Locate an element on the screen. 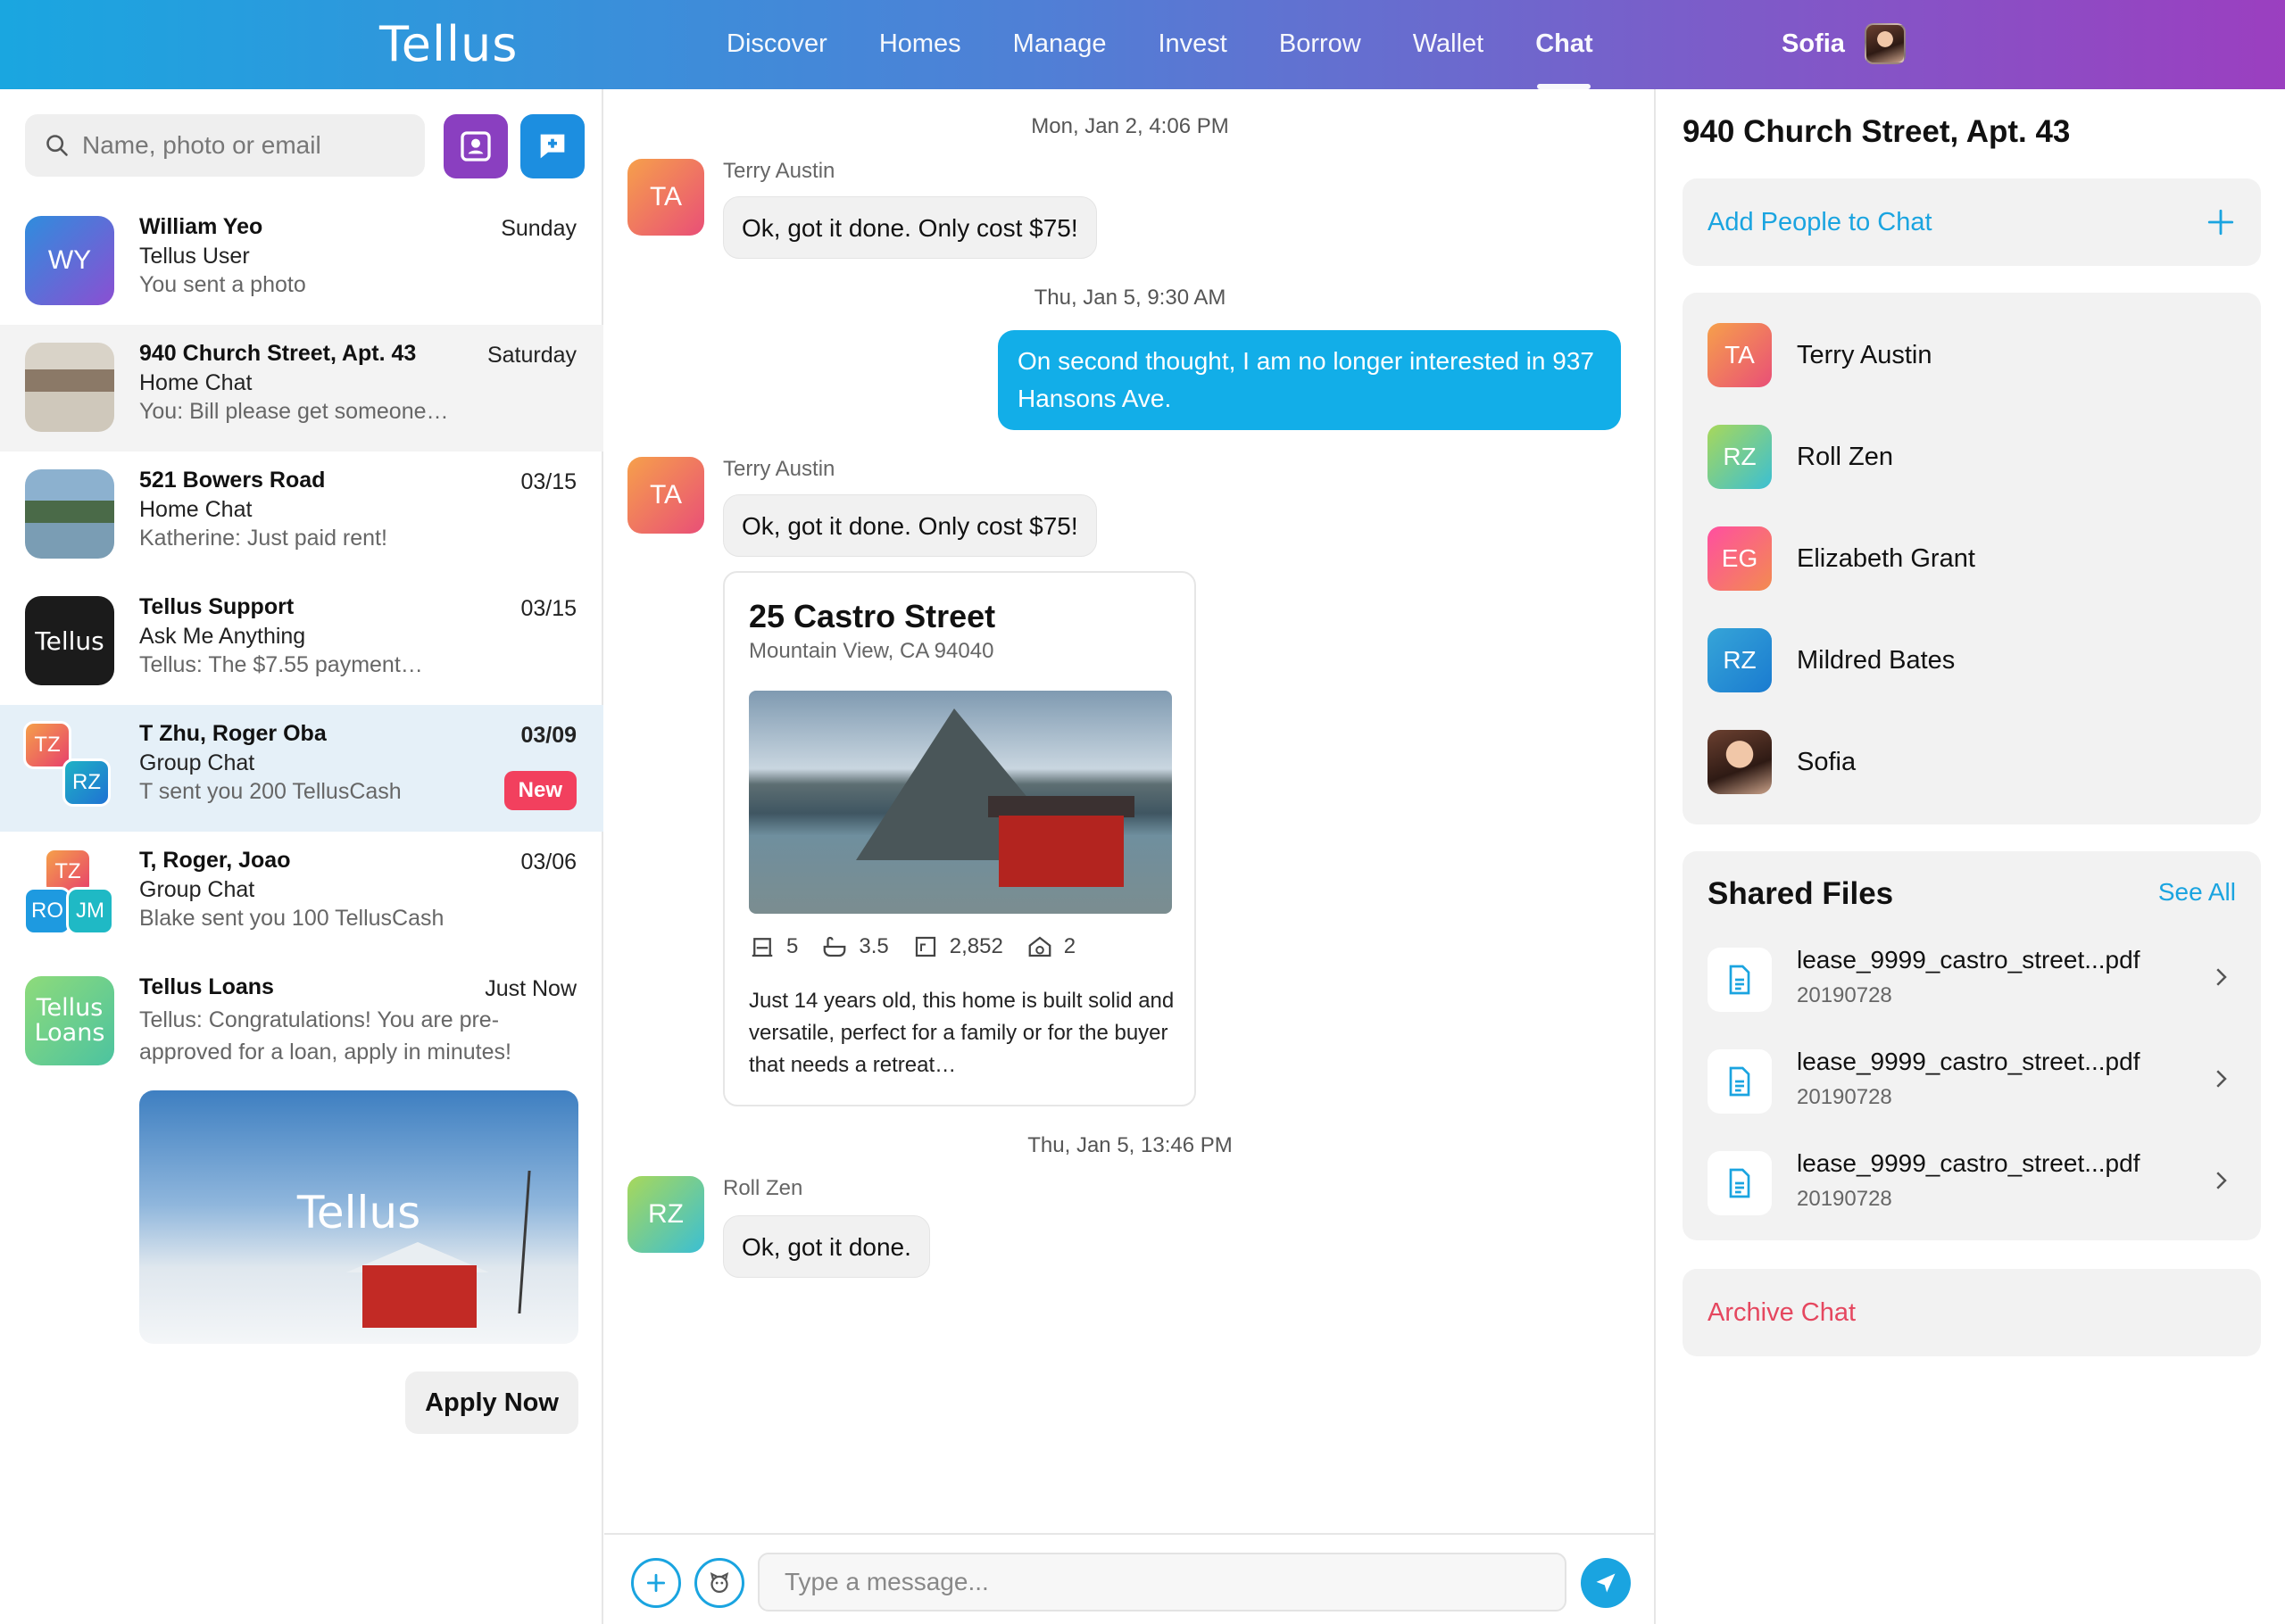 The image size is (2285, 1624). nav-discover: Discover is located at coordinates (777, 44).